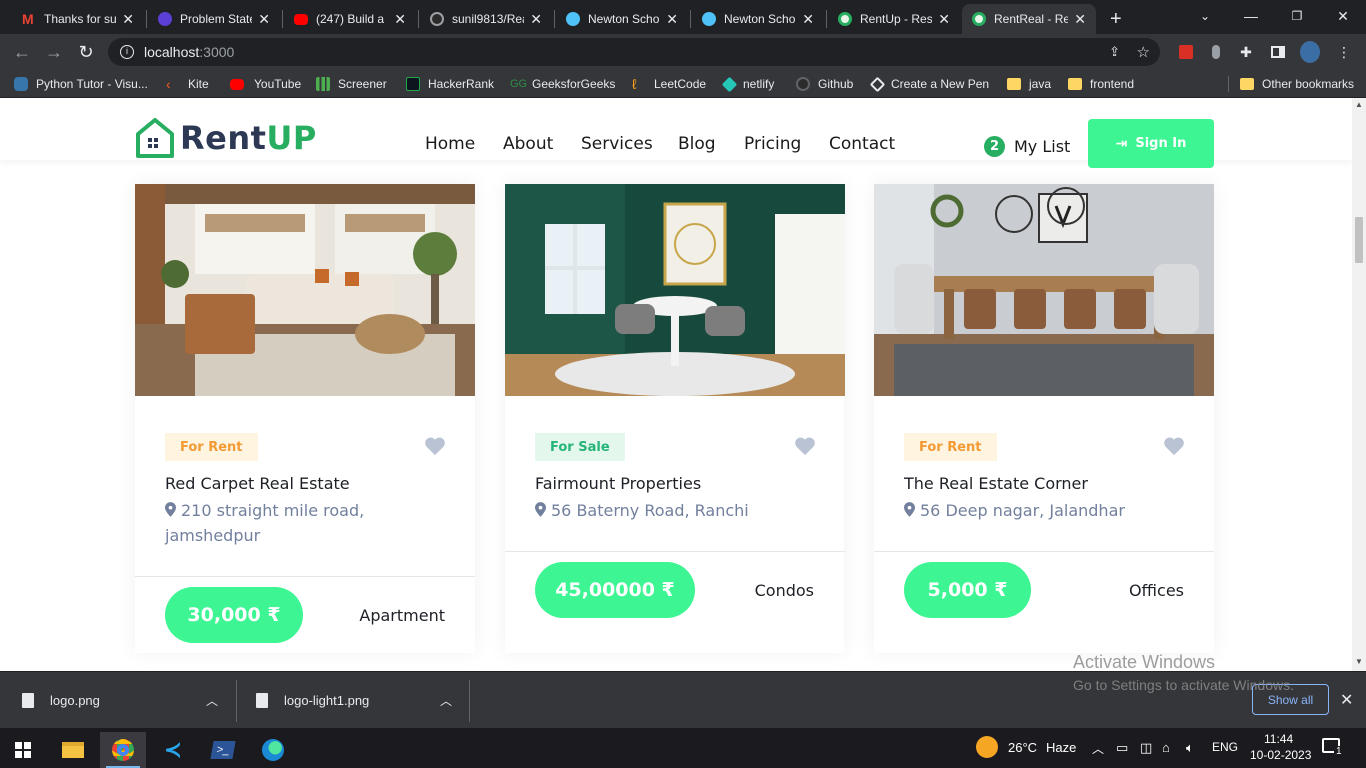 The width and height of the screenshot is (1366, 768). Describe the element at coordinates (265, 84) in the screenshot. I see `bookmark-youtube: YouTube` at that location.